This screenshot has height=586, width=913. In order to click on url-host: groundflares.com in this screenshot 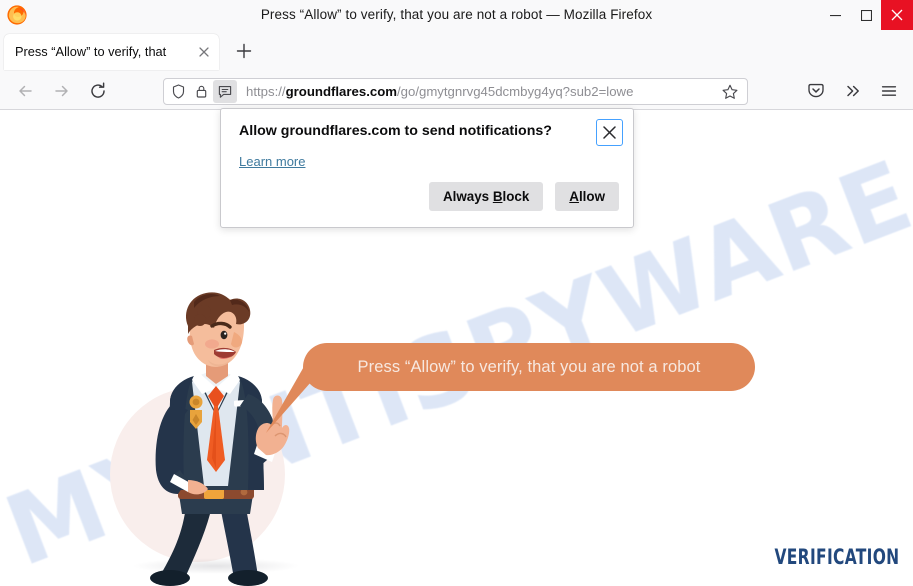, I will do `click(341, 91)`.